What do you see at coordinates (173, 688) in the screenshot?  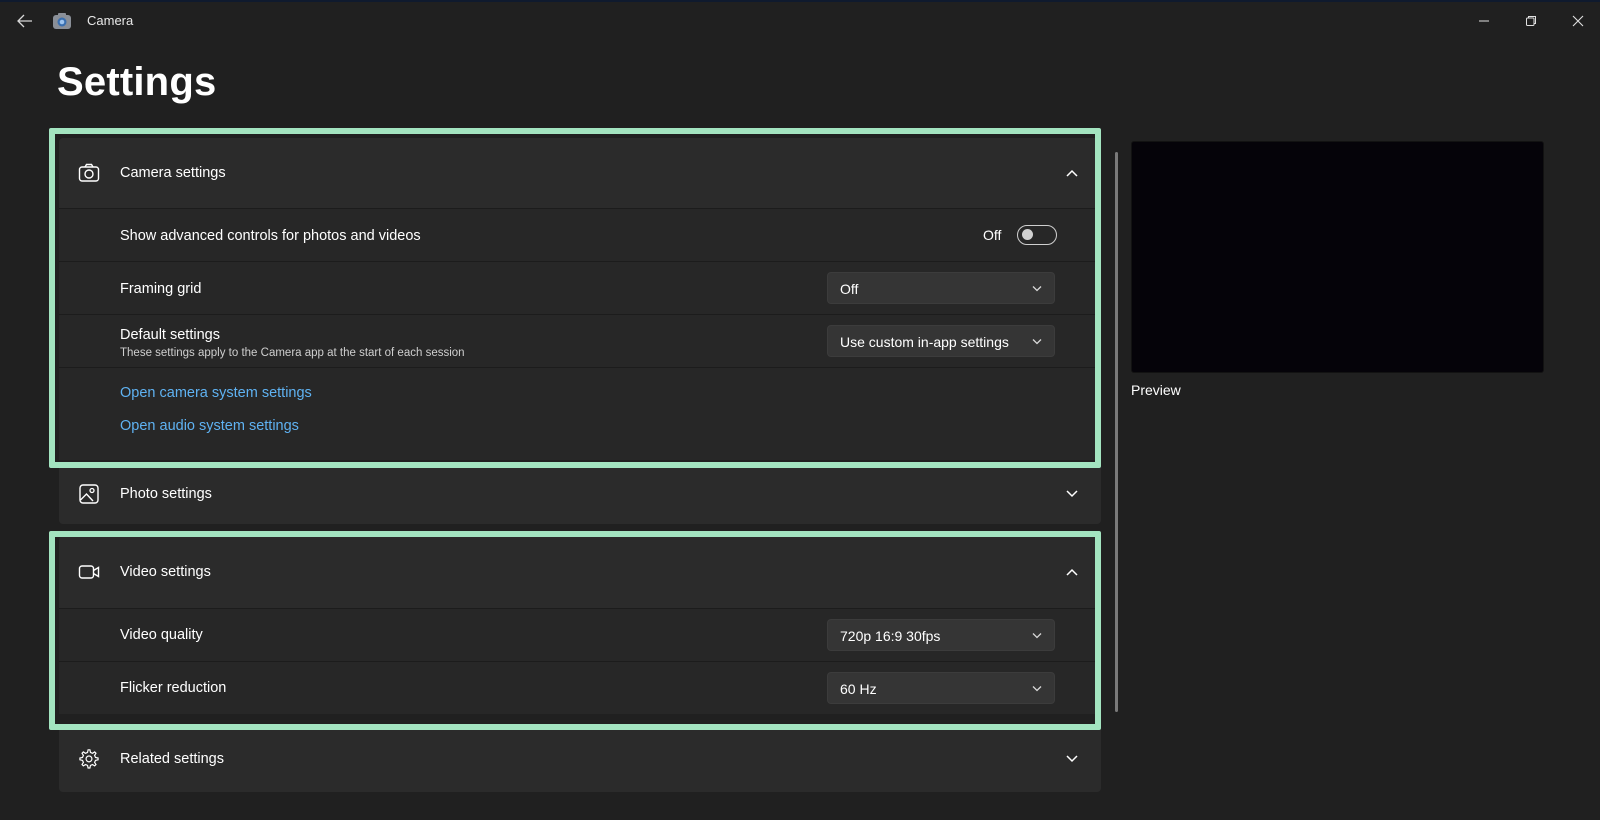 I see `flicker-reduction-label: Flicker reduction` at bounding box center [173, 688].